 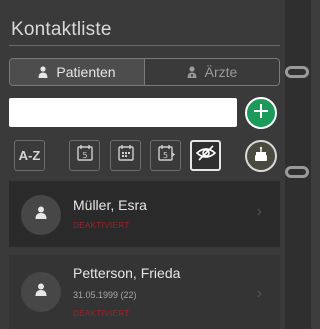 I want to click on contact-name: Petterson, Frieda, so click(x=127, y=273).